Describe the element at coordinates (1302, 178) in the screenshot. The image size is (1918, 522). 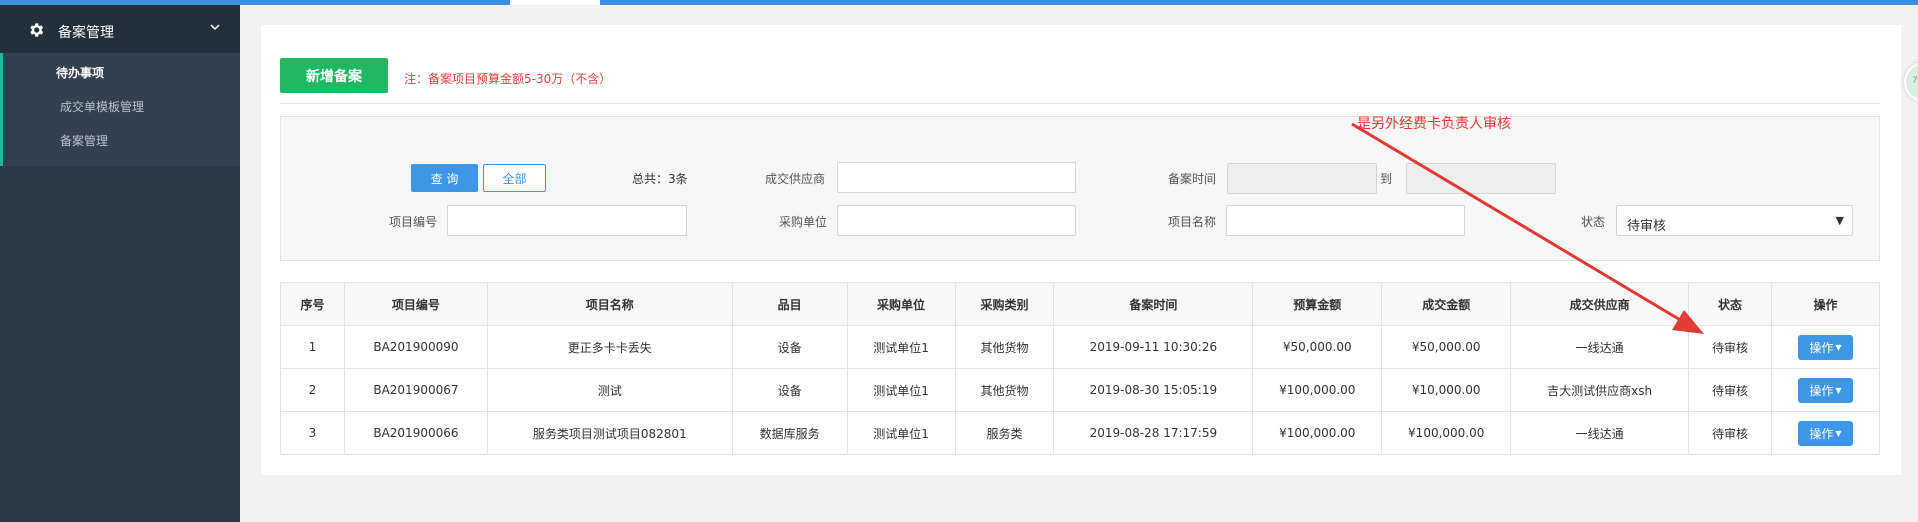
I see `record-time-start-input` at that location.